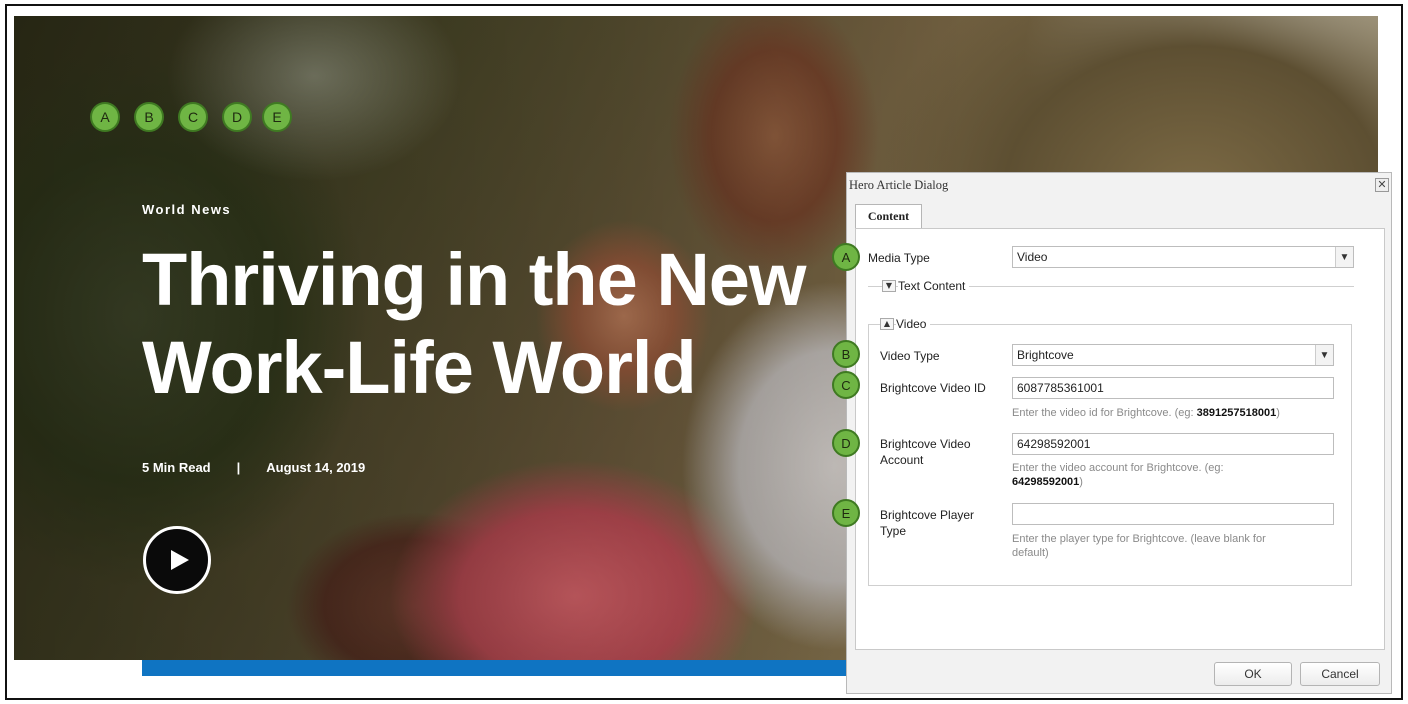 This screenshot has height=704, width=1408. Describe the element at coordinates (846, 443) in the screenshot. I see `marker-d: D` at that location.